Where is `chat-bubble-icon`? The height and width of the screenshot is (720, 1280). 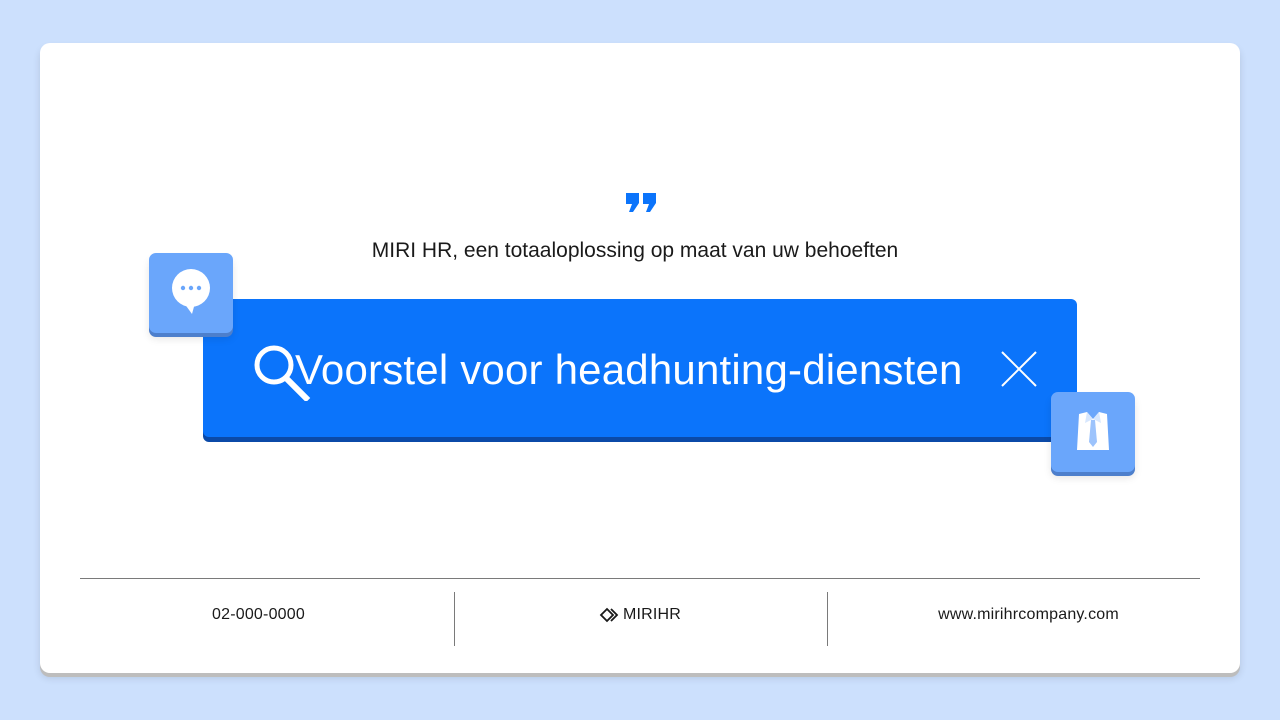
chat-bubble-icon is located at coordinates (191, 291).